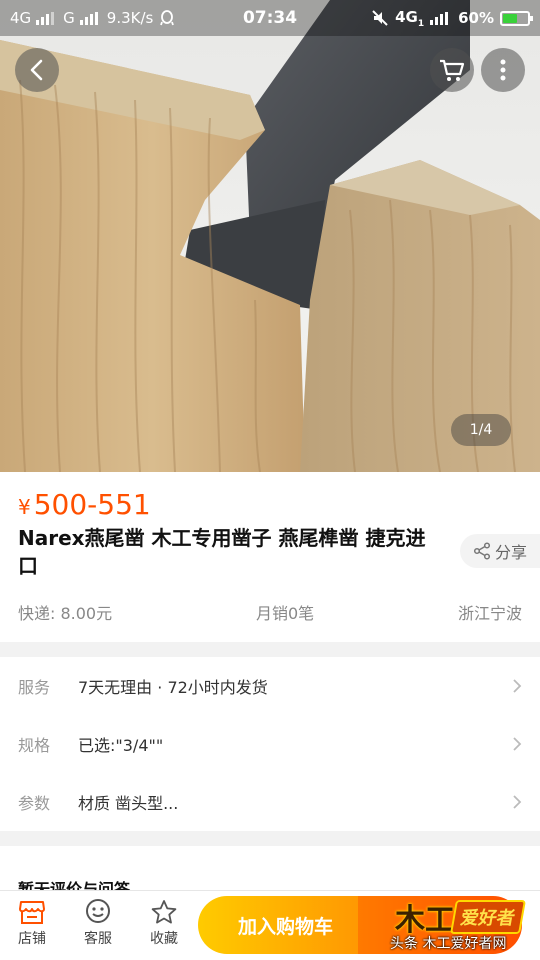 The image size is (540, 960). I want to click on battery-icon, so click(516, 18).